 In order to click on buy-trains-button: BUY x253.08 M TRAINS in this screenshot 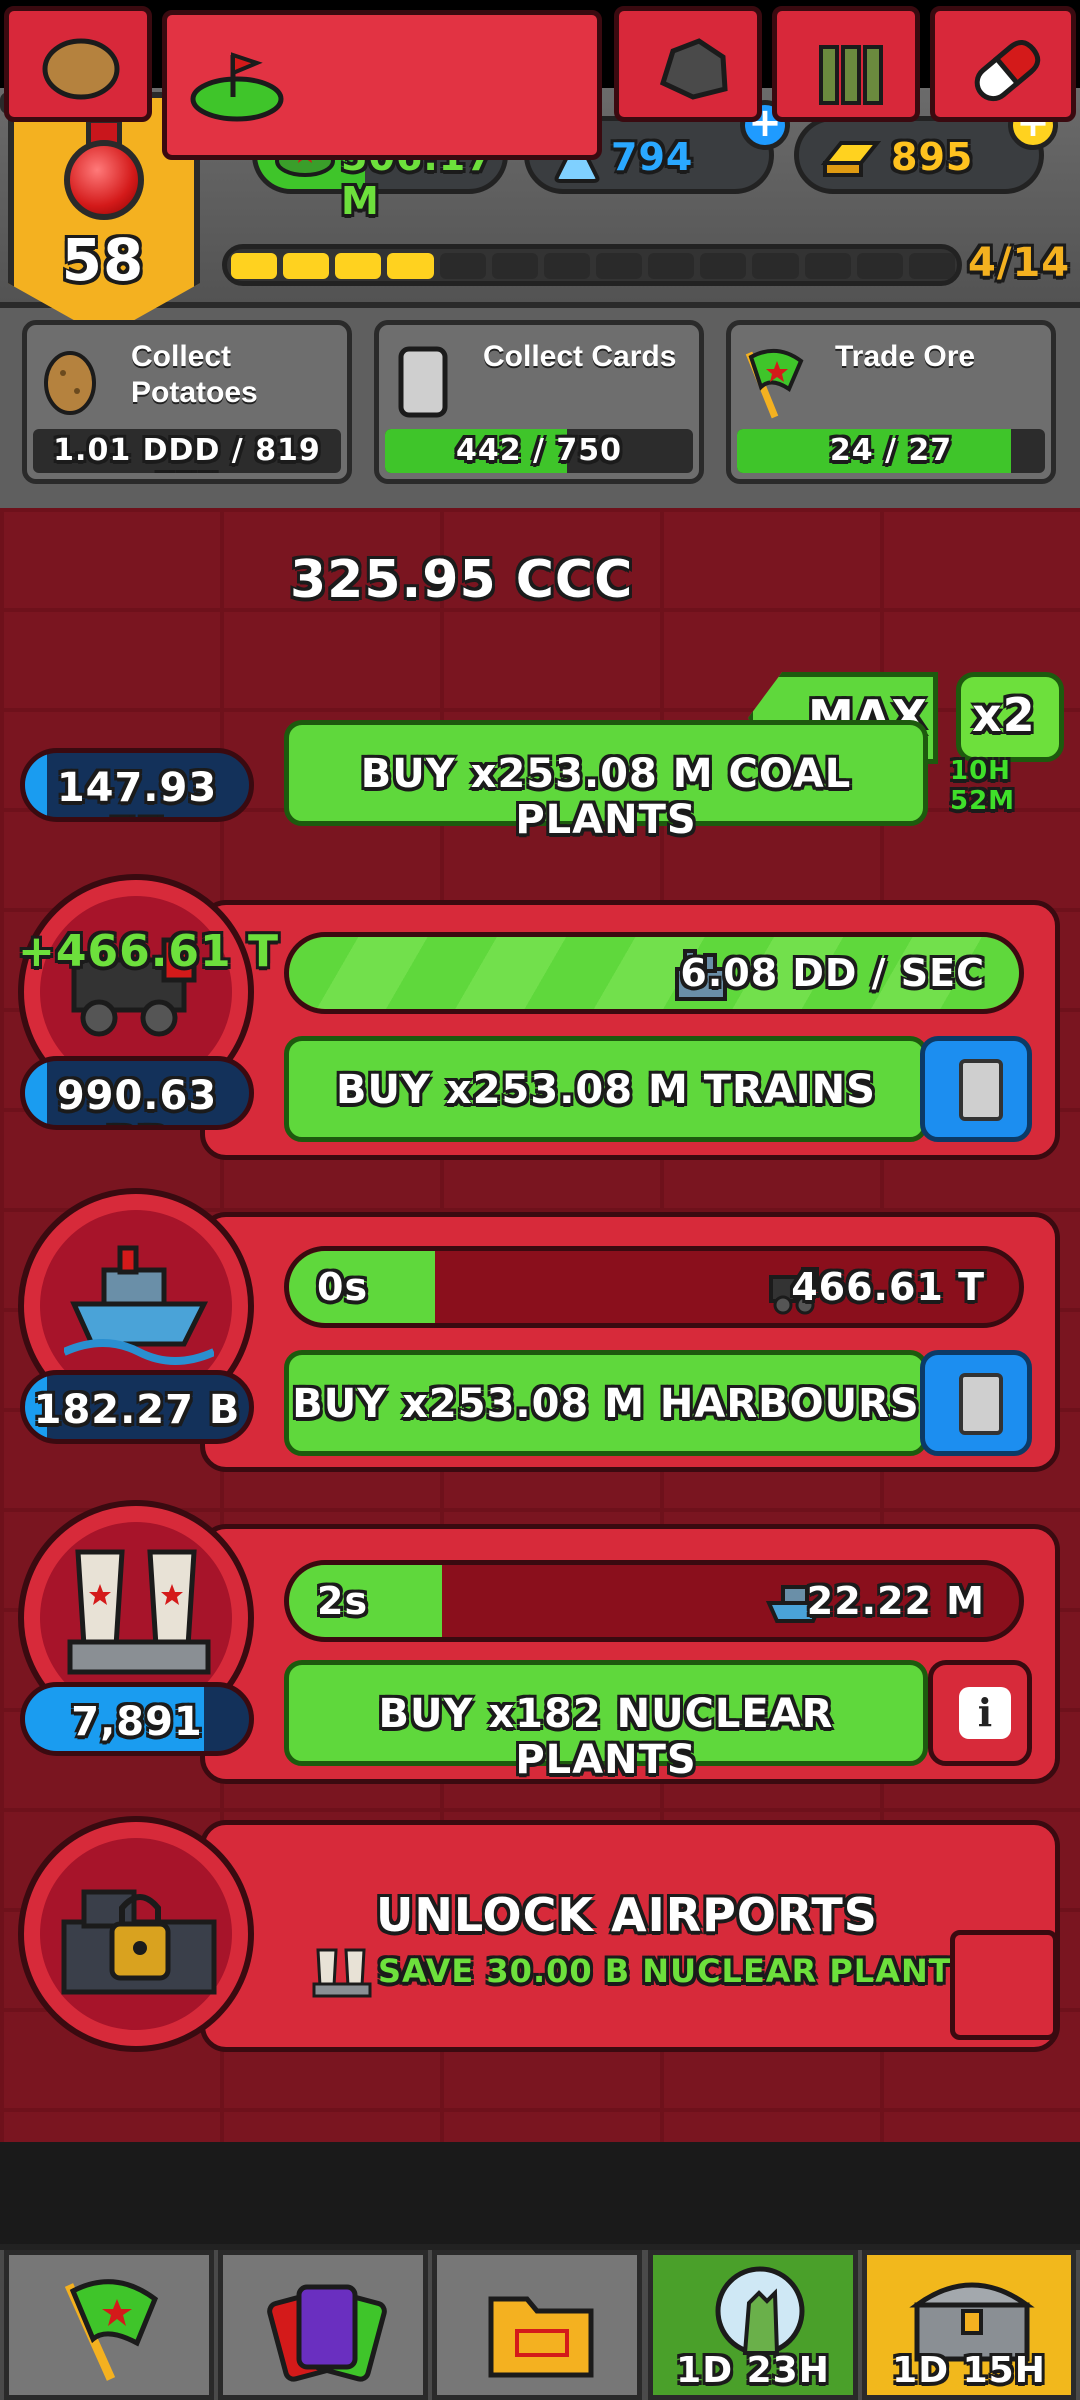, I will do `click(606, 1089)`.